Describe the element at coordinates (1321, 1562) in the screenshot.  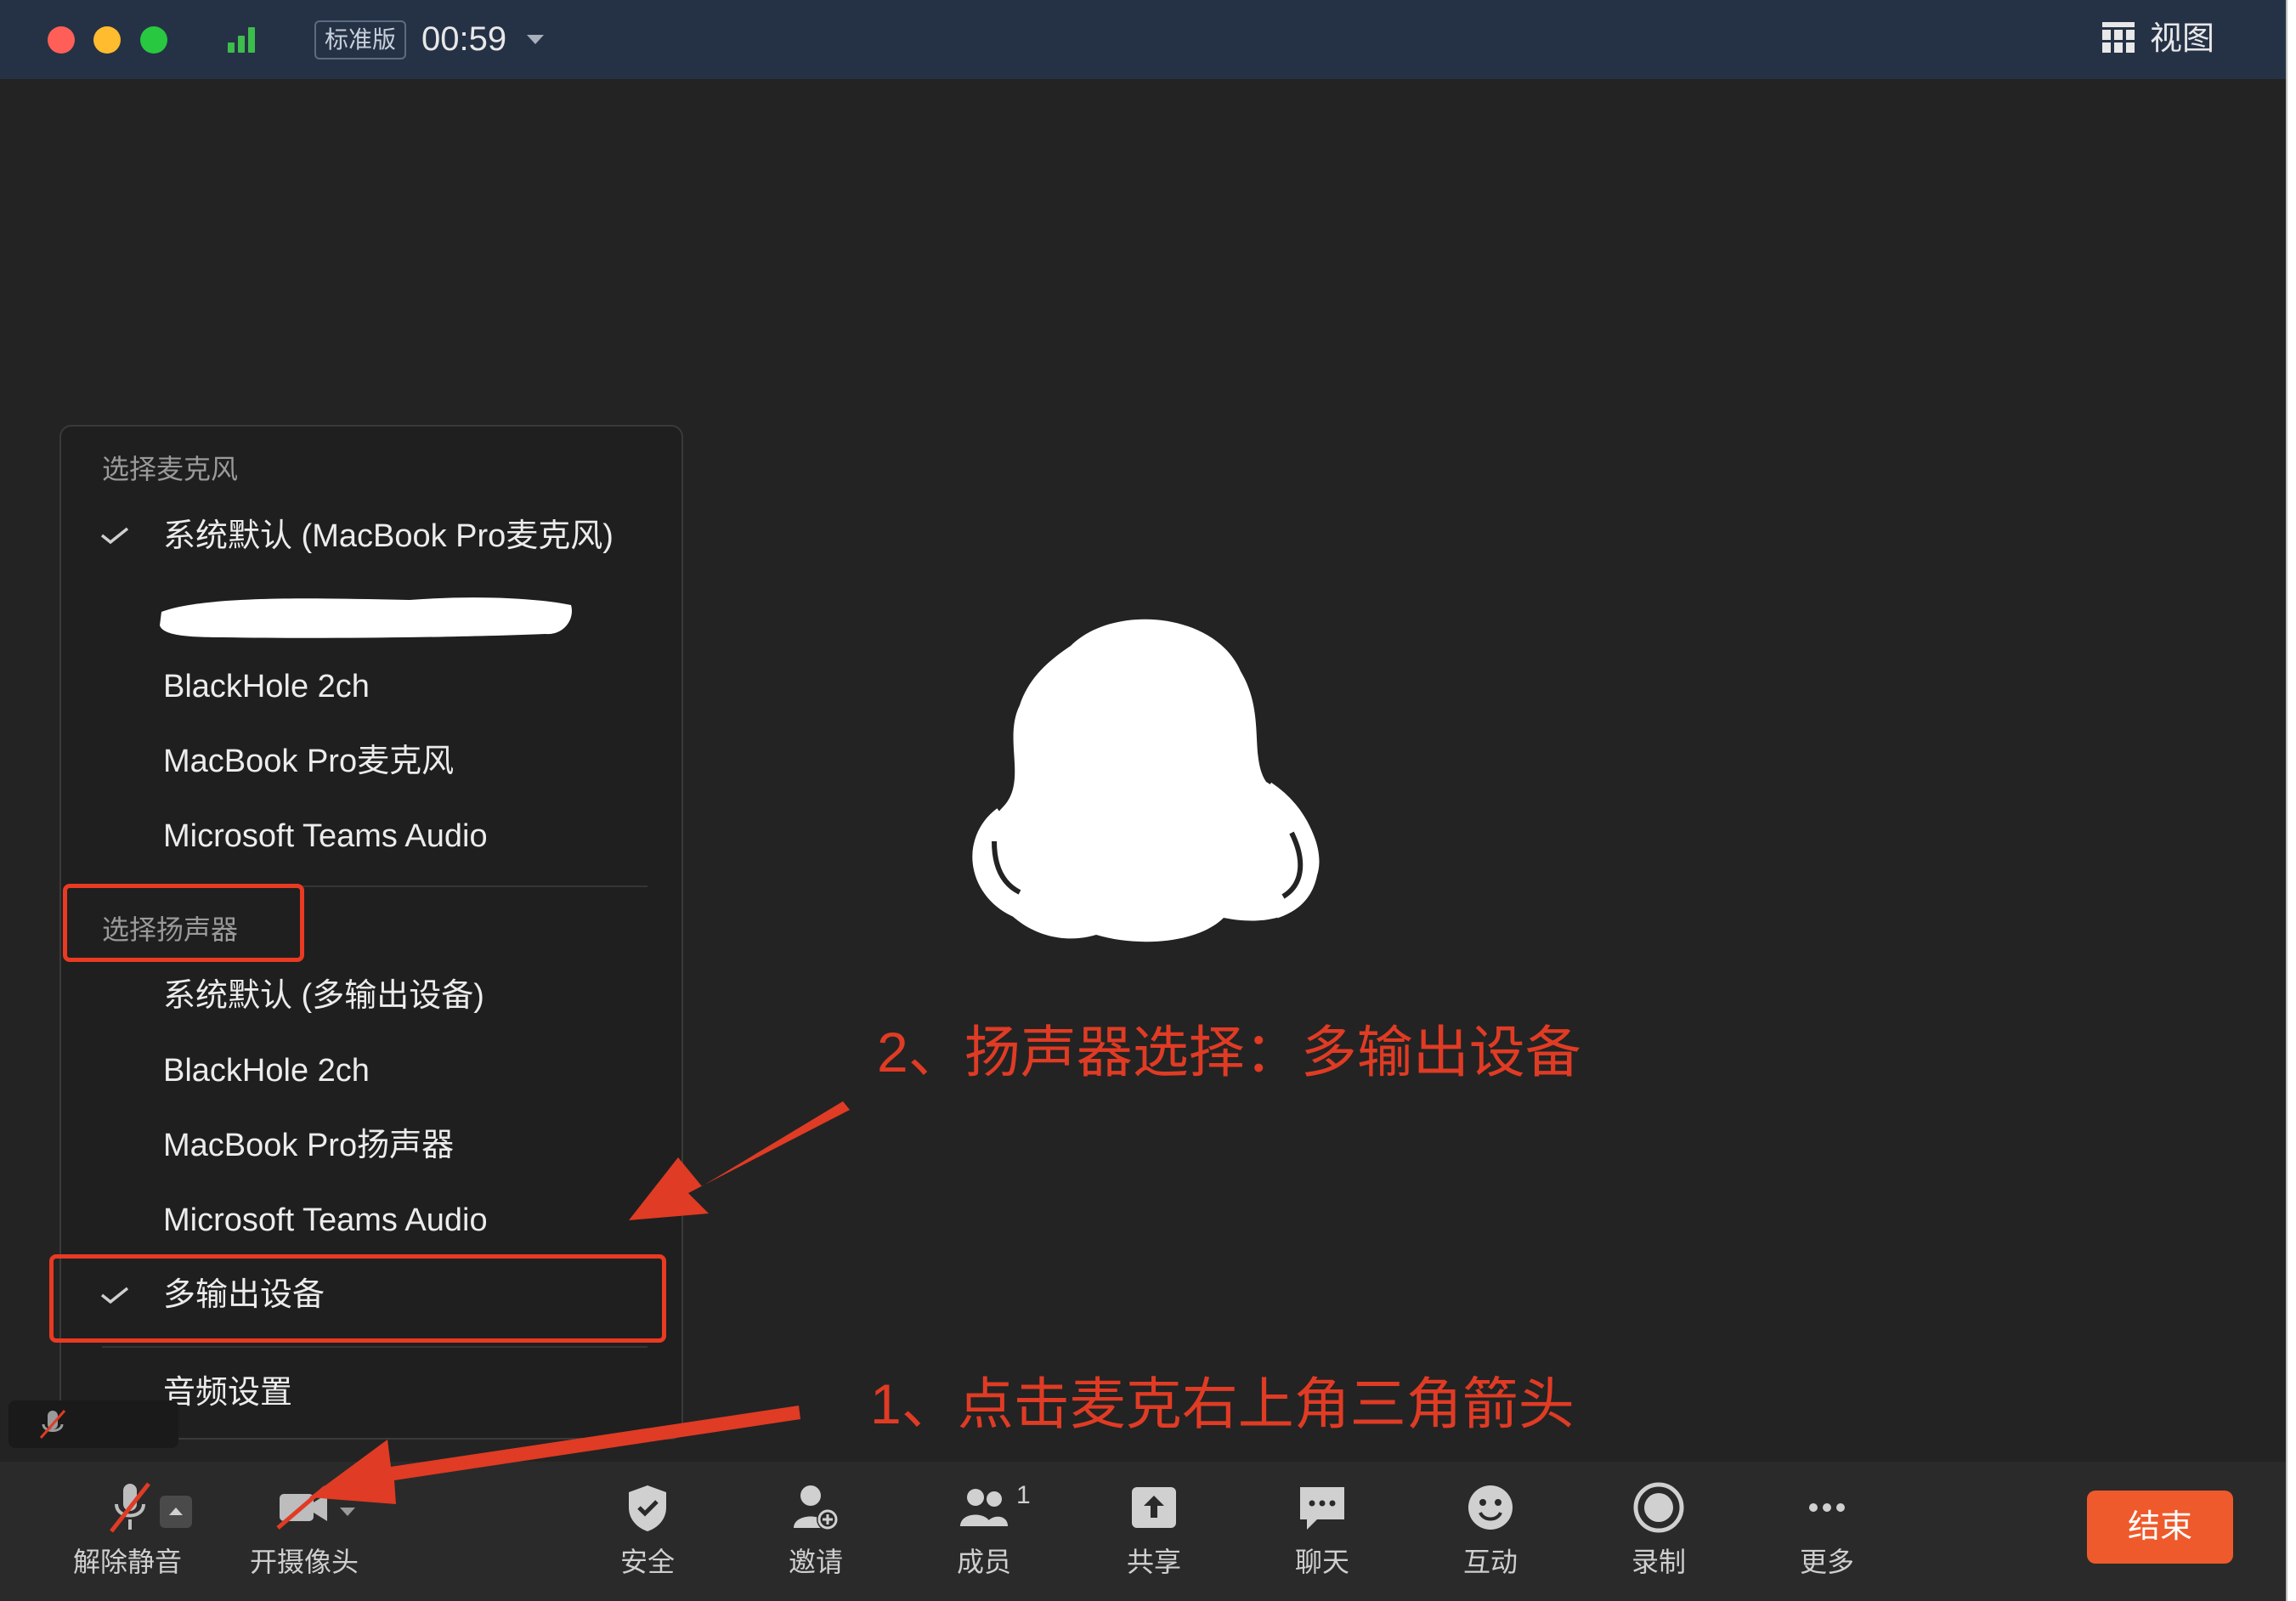
I see `chat-label: 聊天` at that location.